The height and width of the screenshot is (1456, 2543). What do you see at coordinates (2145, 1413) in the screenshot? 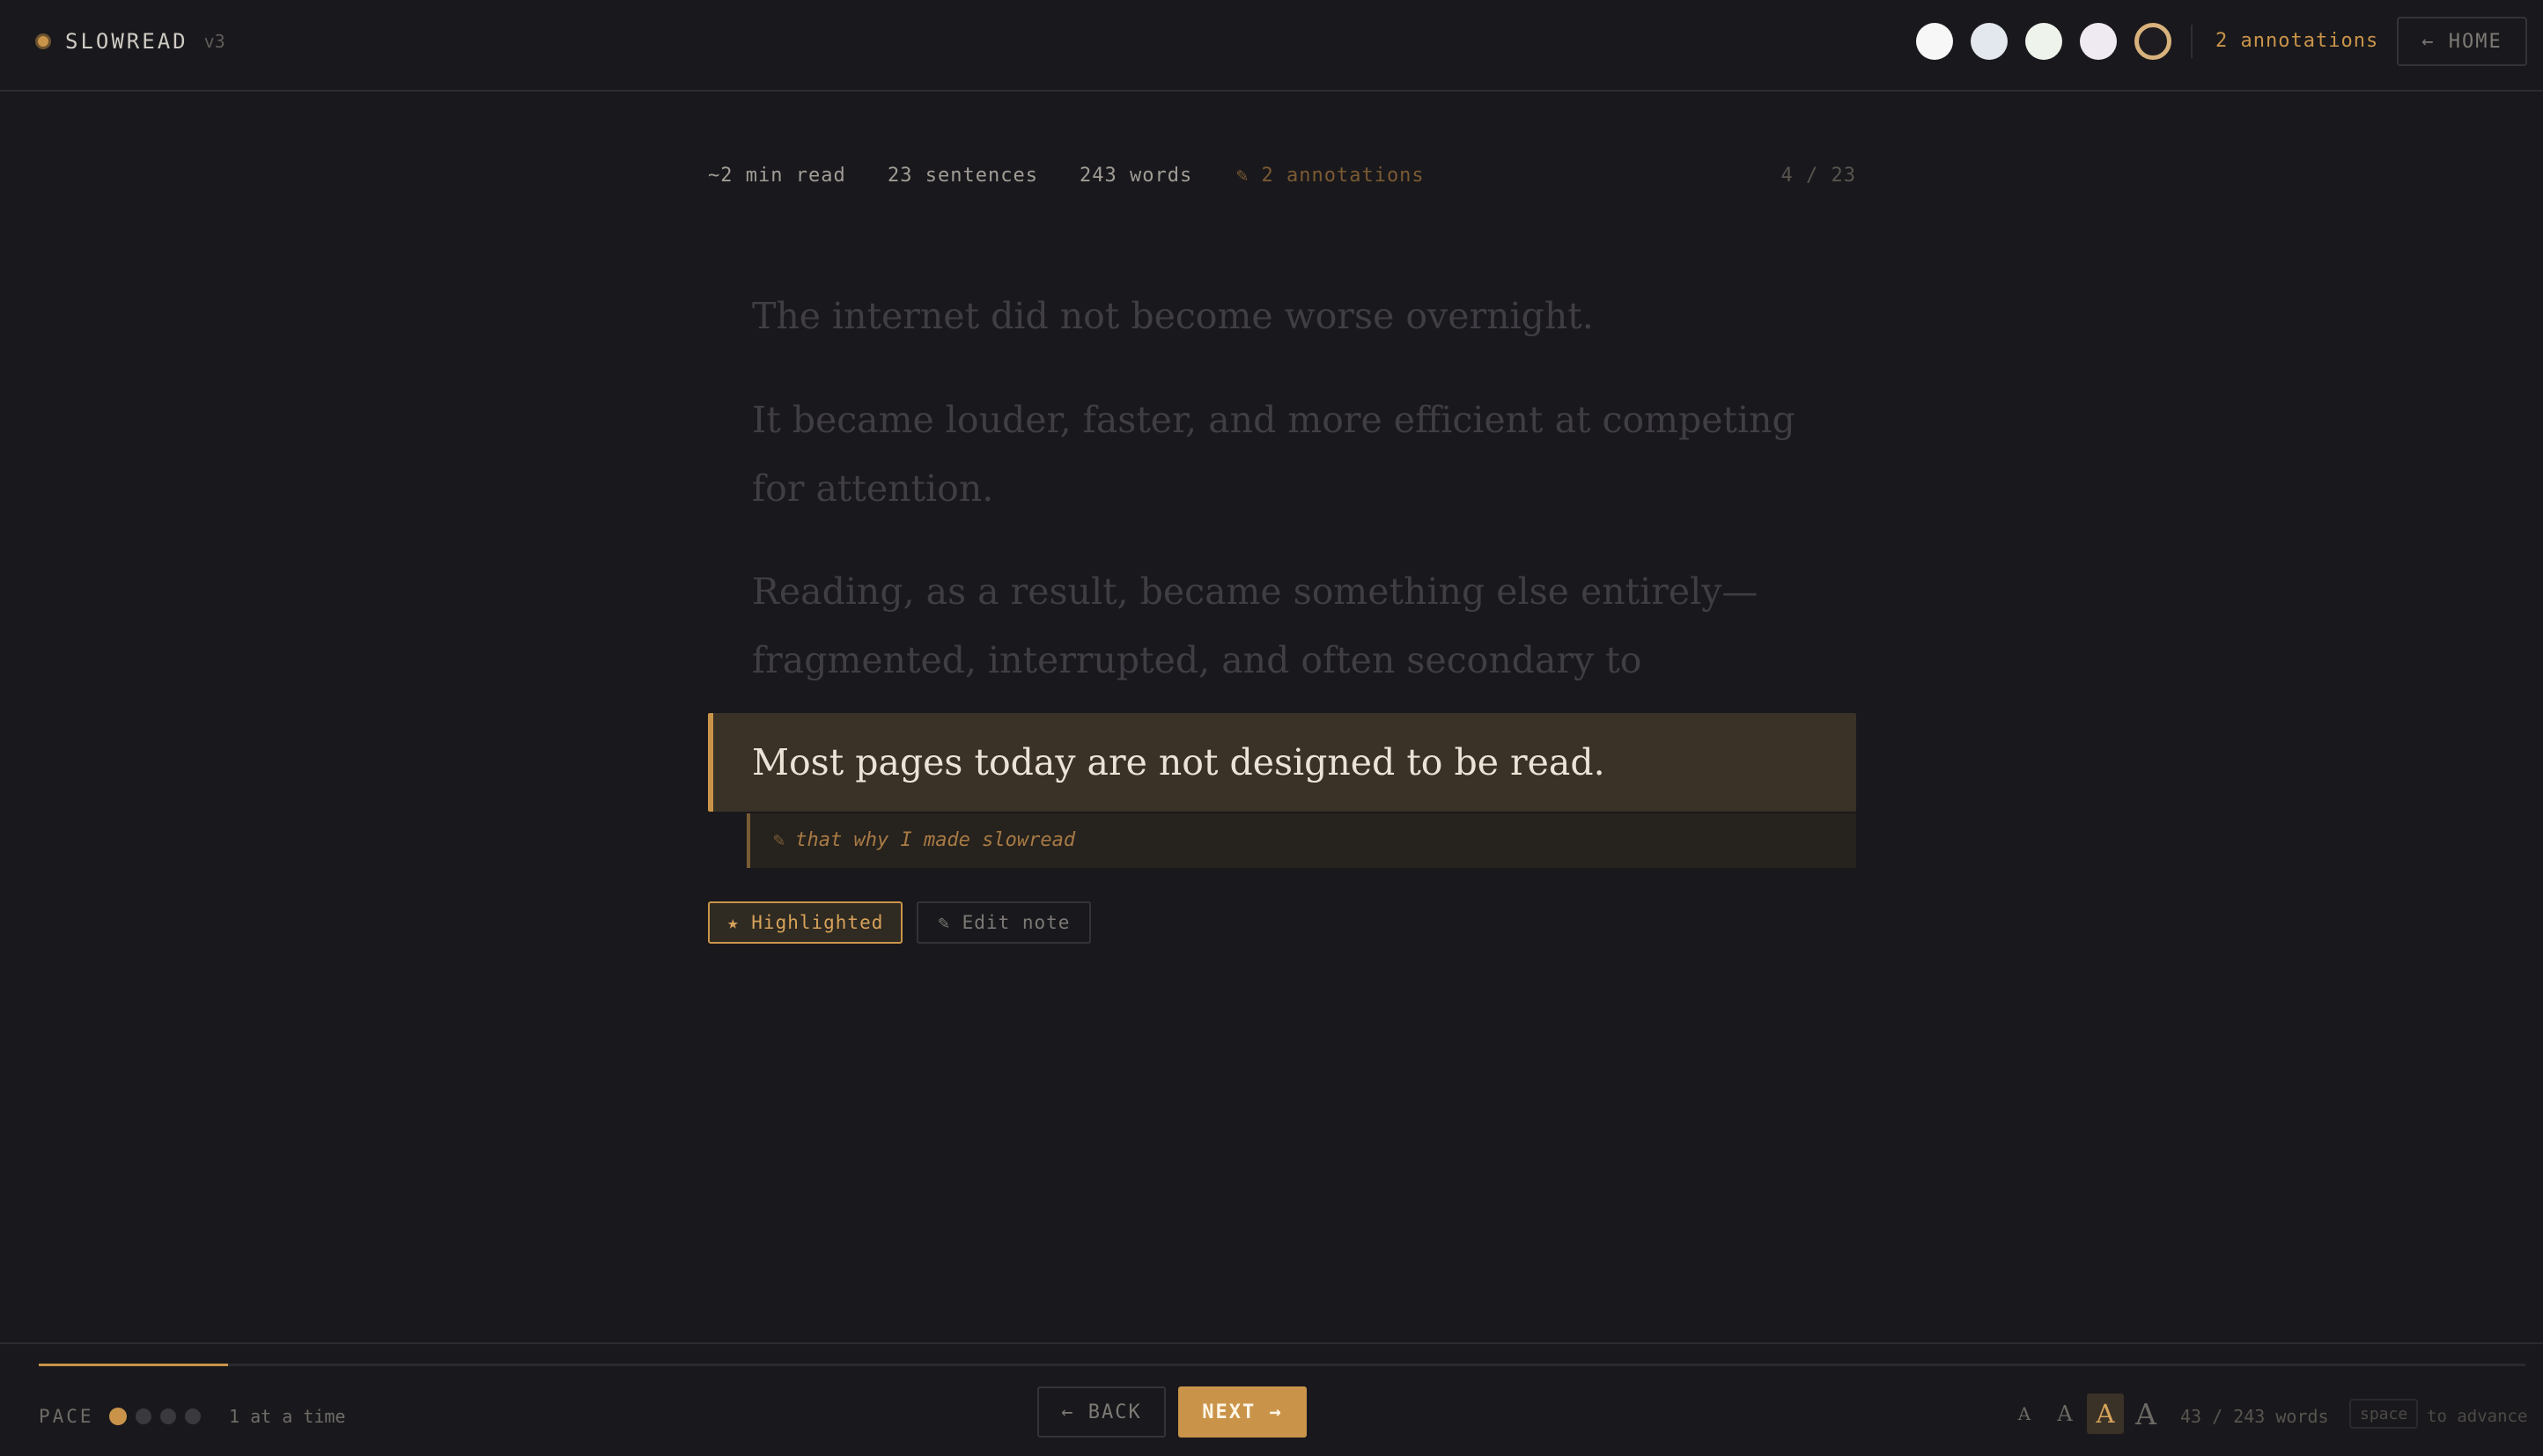
I see `font-size-l-button: A` at bounding box center [2145, 1413].